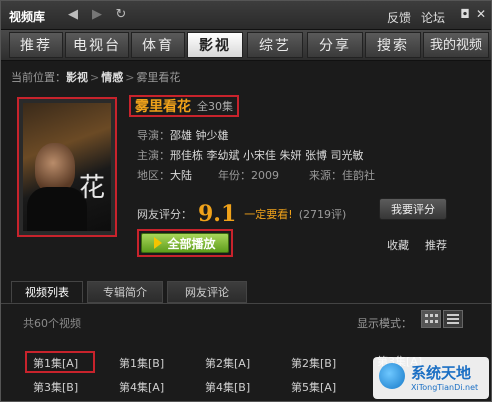 This screenshot has width=492, height=402. Describe the element at coordinates (227, 387) in the screenshot. I see `episode-item: 第4集[B]` at that location.